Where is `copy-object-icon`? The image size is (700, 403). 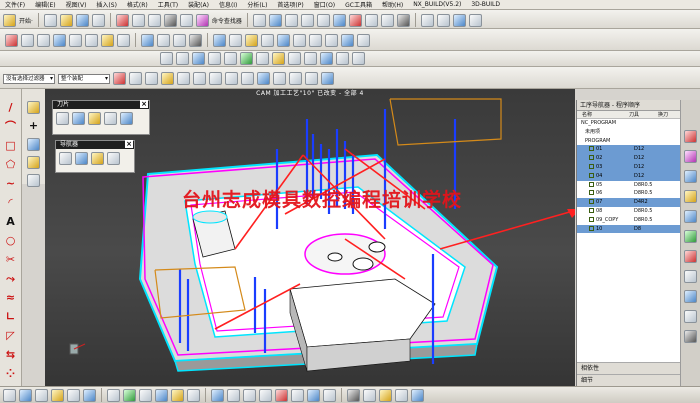 copy-object-icon is located at coordinates (265, 395).